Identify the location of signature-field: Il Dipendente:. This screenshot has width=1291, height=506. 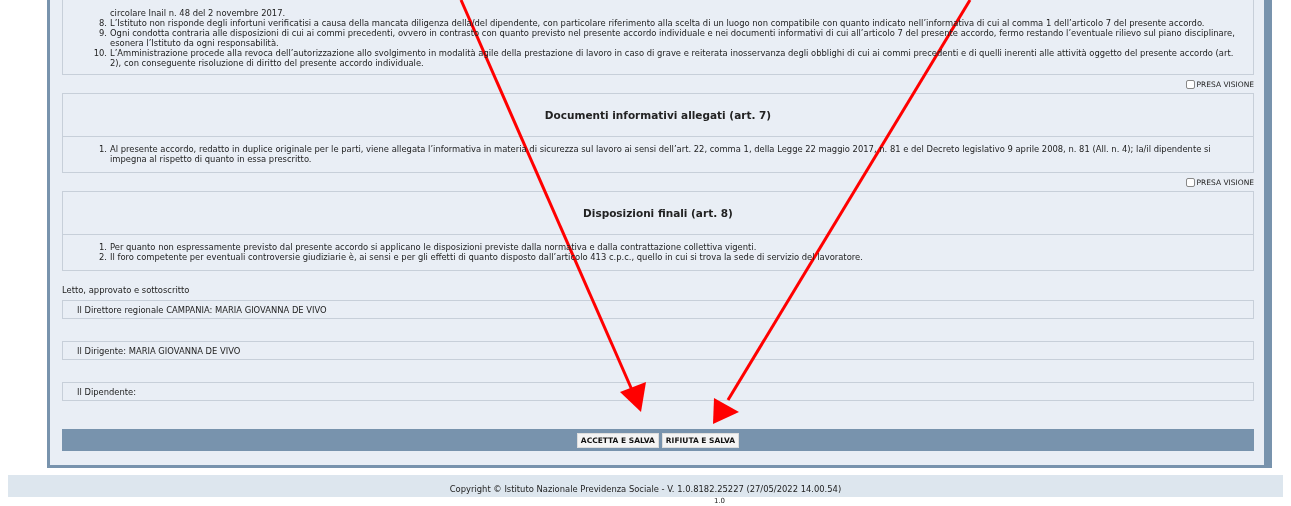
(658, 391).